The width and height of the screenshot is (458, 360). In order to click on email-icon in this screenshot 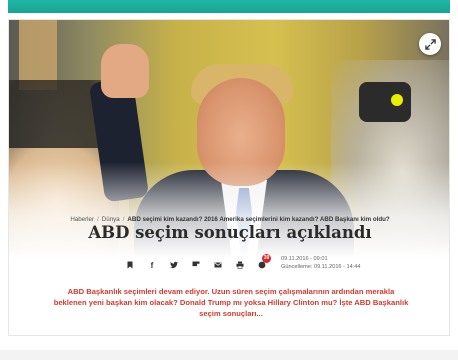, I will do `click(218, 265)`.